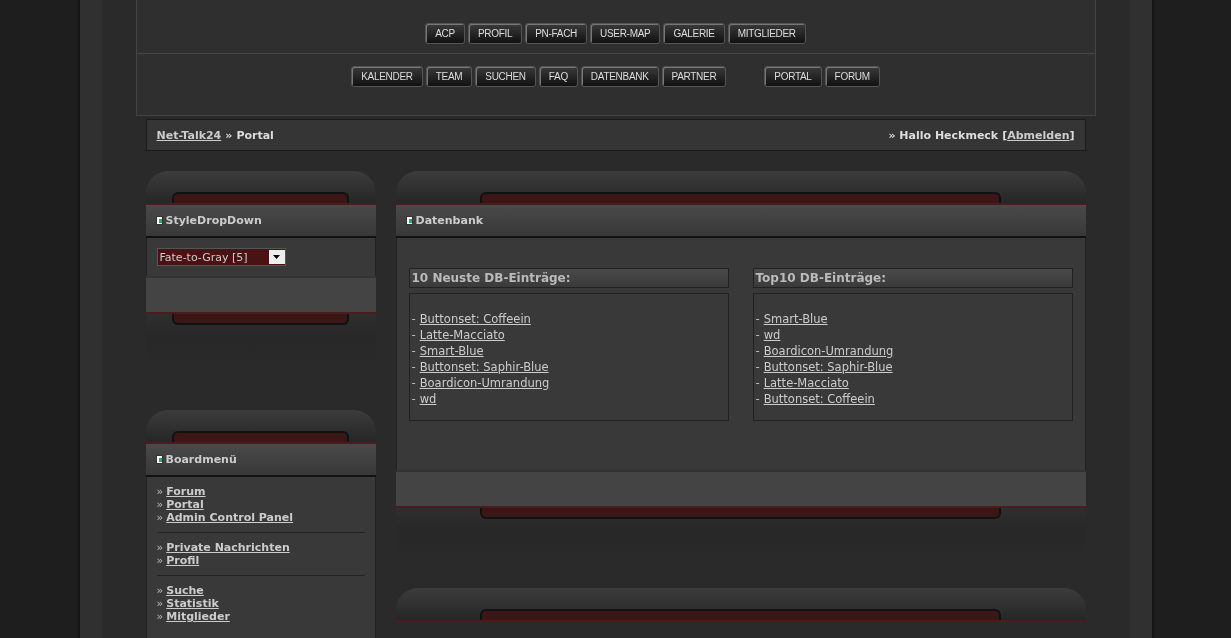 This screenshot has width=1231, height=638. I want to click on list-header: 10 Neuste DB-Einträge:, so click(568, 278).